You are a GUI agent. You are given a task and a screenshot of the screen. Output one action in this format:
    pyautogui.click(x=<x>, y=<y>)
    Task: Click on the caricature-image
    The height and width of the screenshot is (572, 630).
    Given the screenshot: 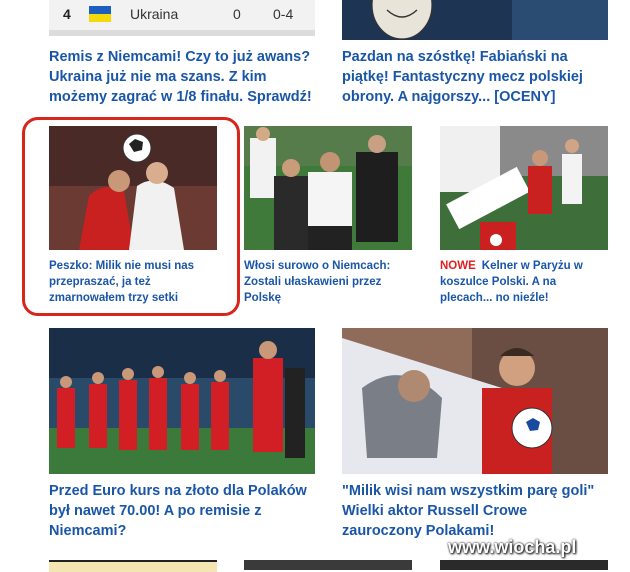 What is the action you would take?
    pyautogui.click(x=475, y=20)
    